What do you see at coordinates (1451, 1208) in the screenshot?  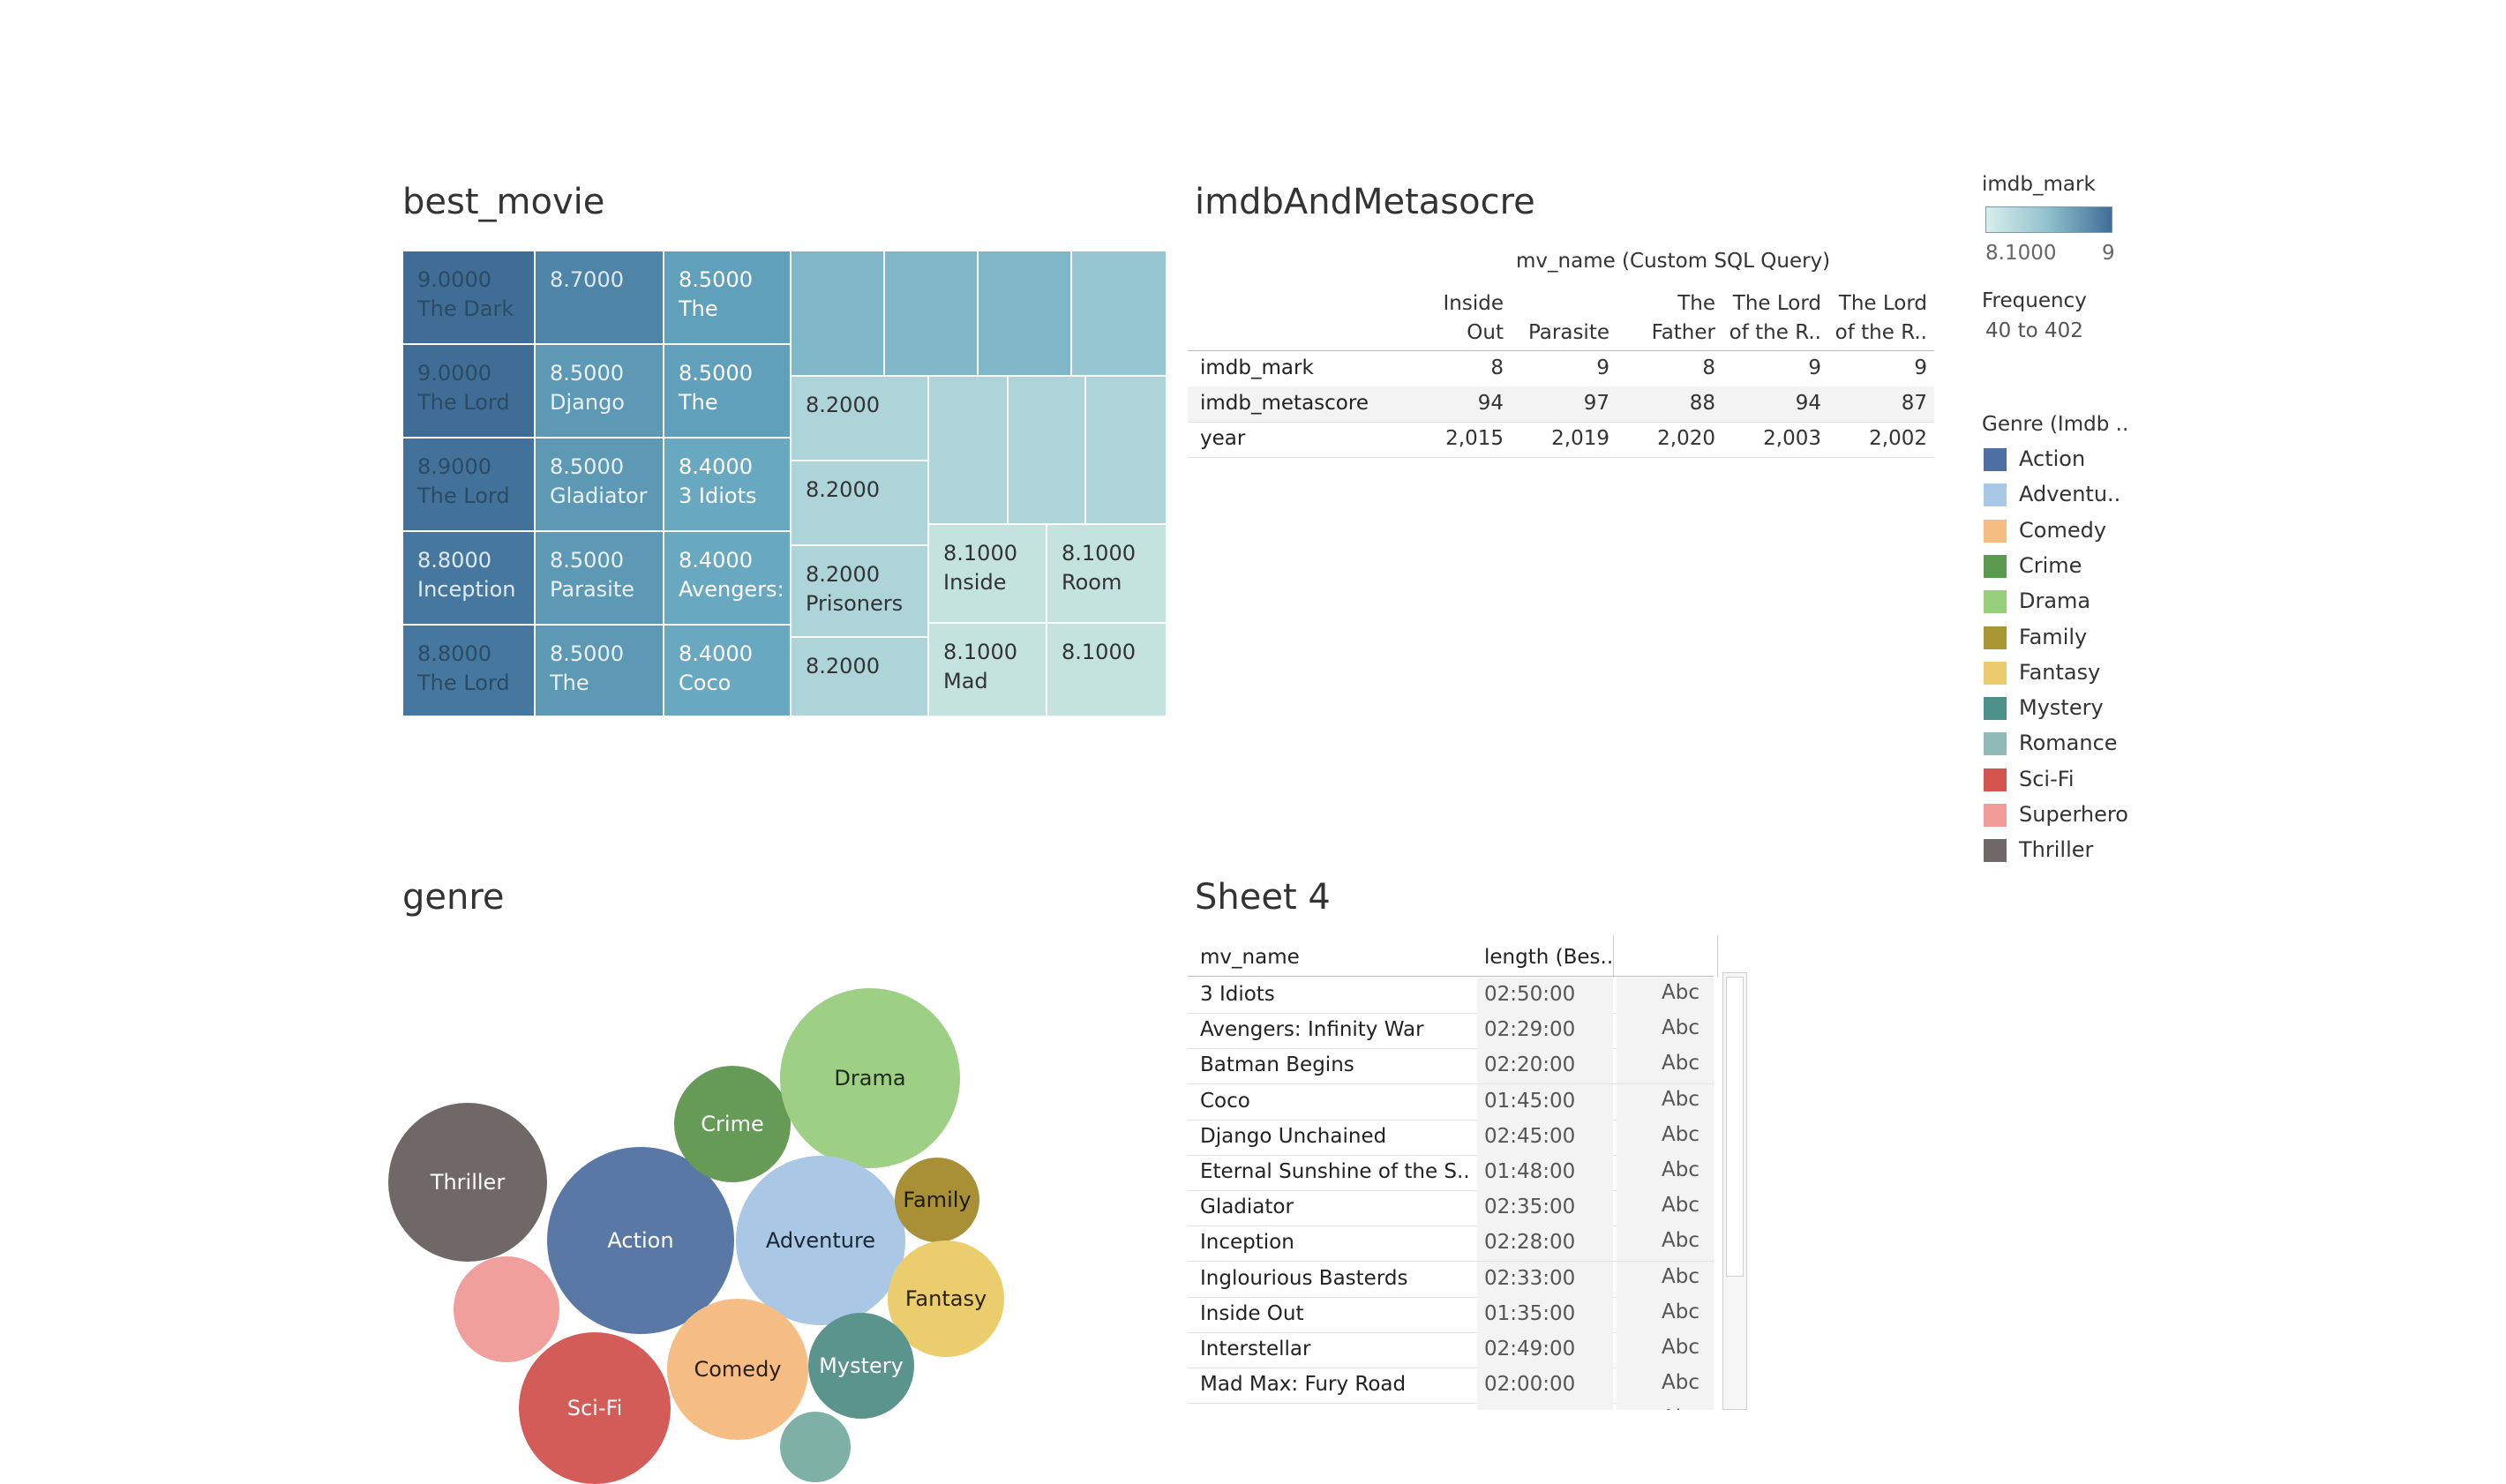 I see `table-row: Gladiator 02:35:00 Abc` at bounding box center [1451, 1208].